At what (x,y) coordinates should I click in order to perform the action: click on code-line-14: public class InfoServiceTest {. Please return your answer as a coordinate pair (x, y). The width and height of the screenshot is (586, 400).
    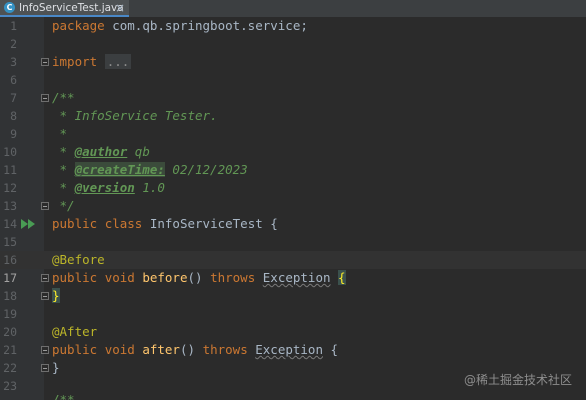
    Looking at the image, I should click on (165, 224).